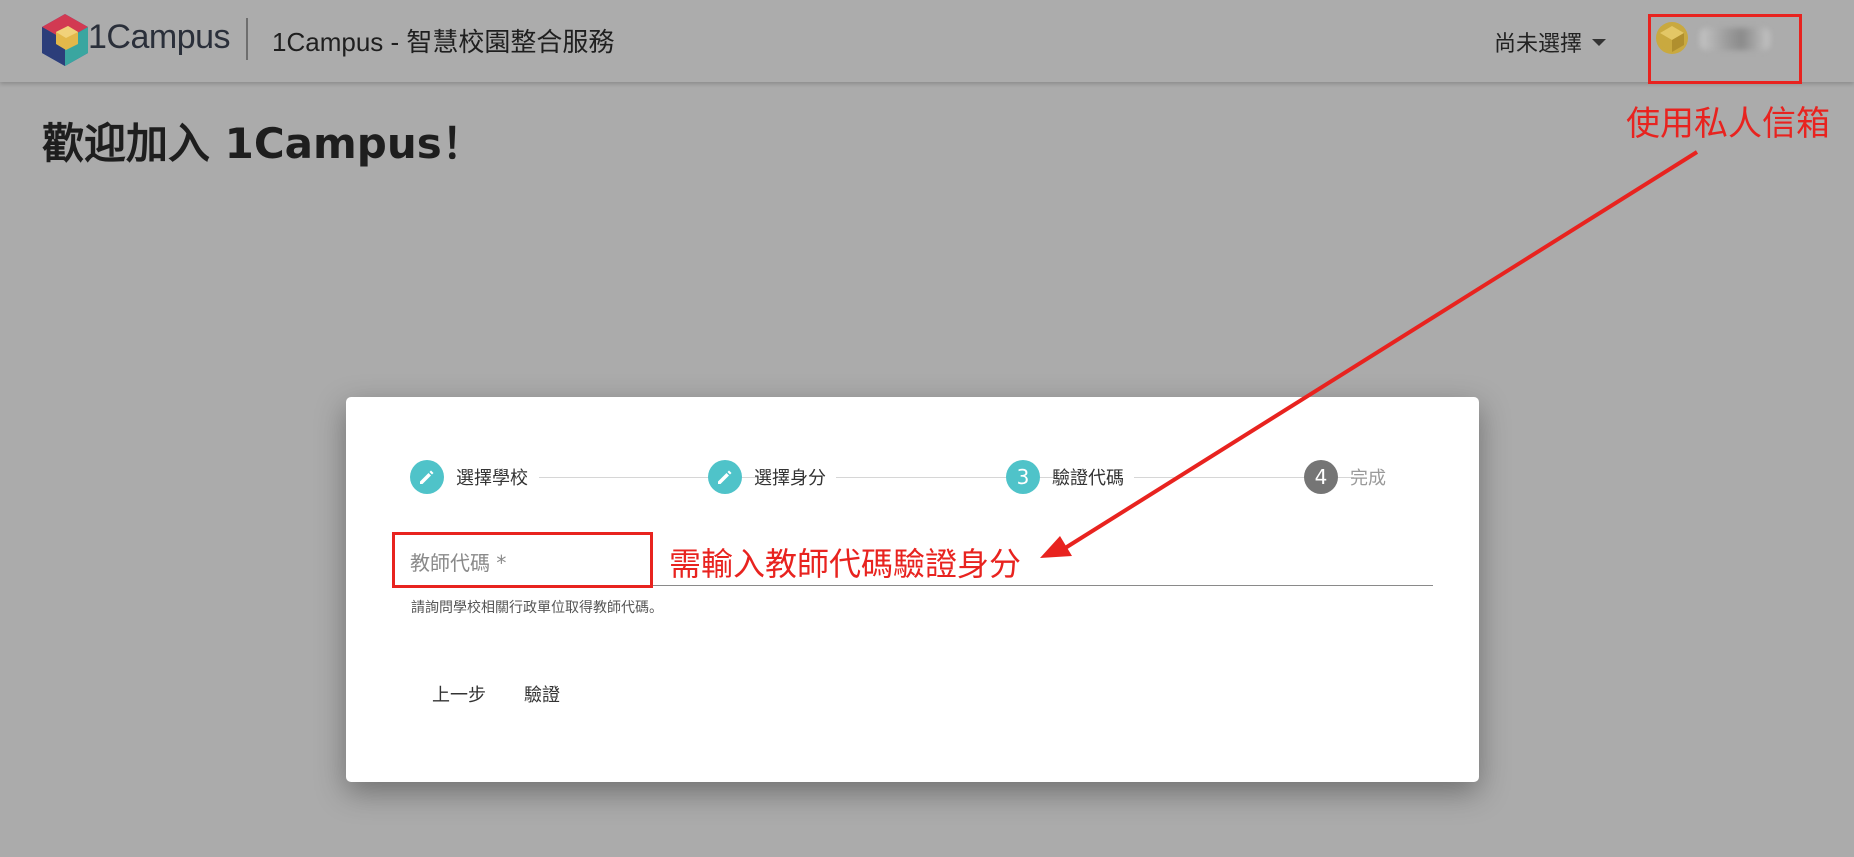 The image size is (1854, 857). I want to click on caret-down-icon, so click(1599, 42).